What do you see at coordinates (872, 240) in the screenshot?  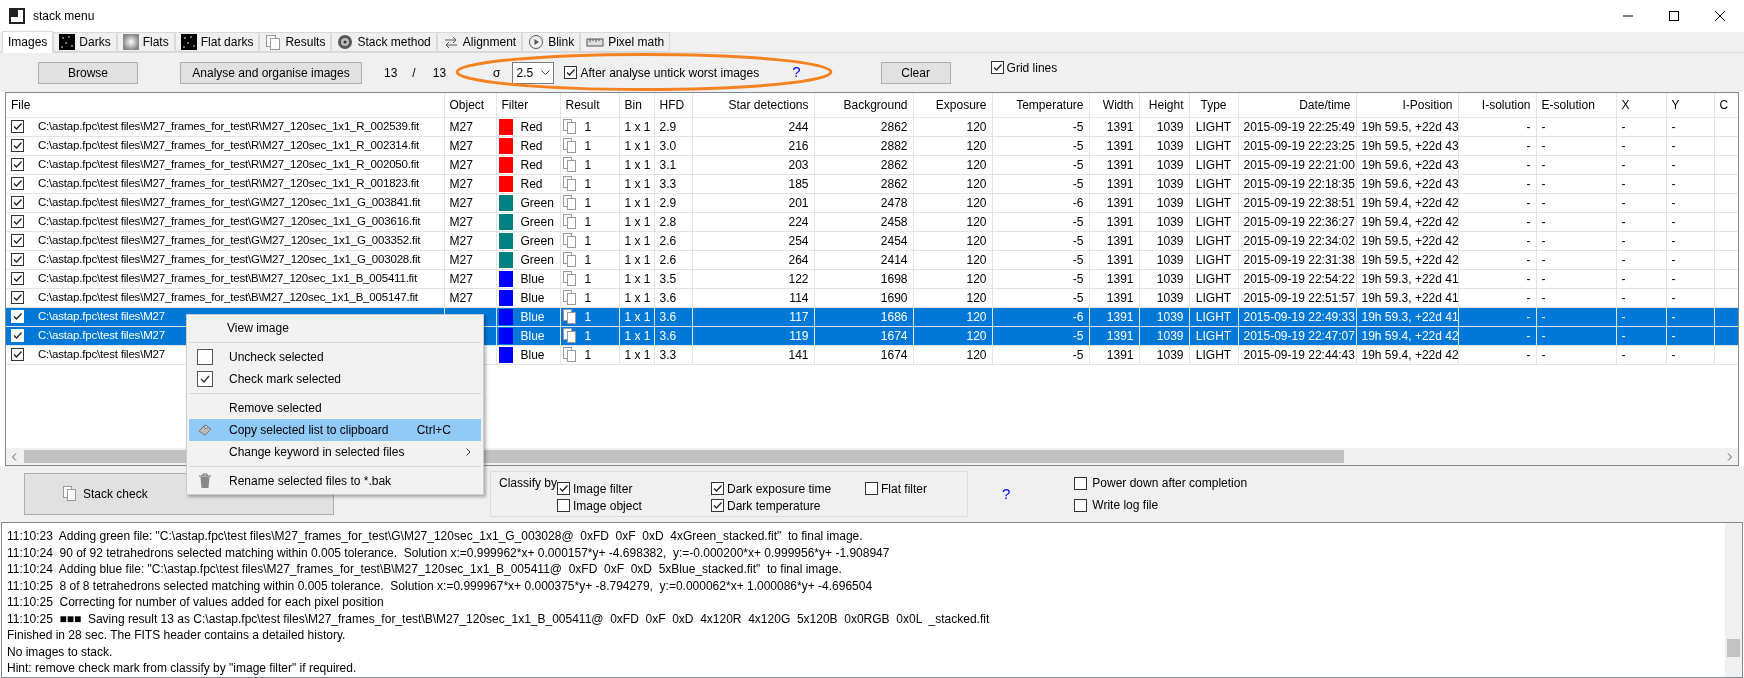 I see `table-row: C:\astap.fpc\test files\M27_frames_for_test\G\M27_120sec_1x1_G_003352.fit M27 Green 1 1 x 1 2.6 254 2454 120 -5 1391 1039 LIGHT 2015-09-19 22:34:02 19h 59.5, +22d 42 - - - -` at bounding box center [872, 240].